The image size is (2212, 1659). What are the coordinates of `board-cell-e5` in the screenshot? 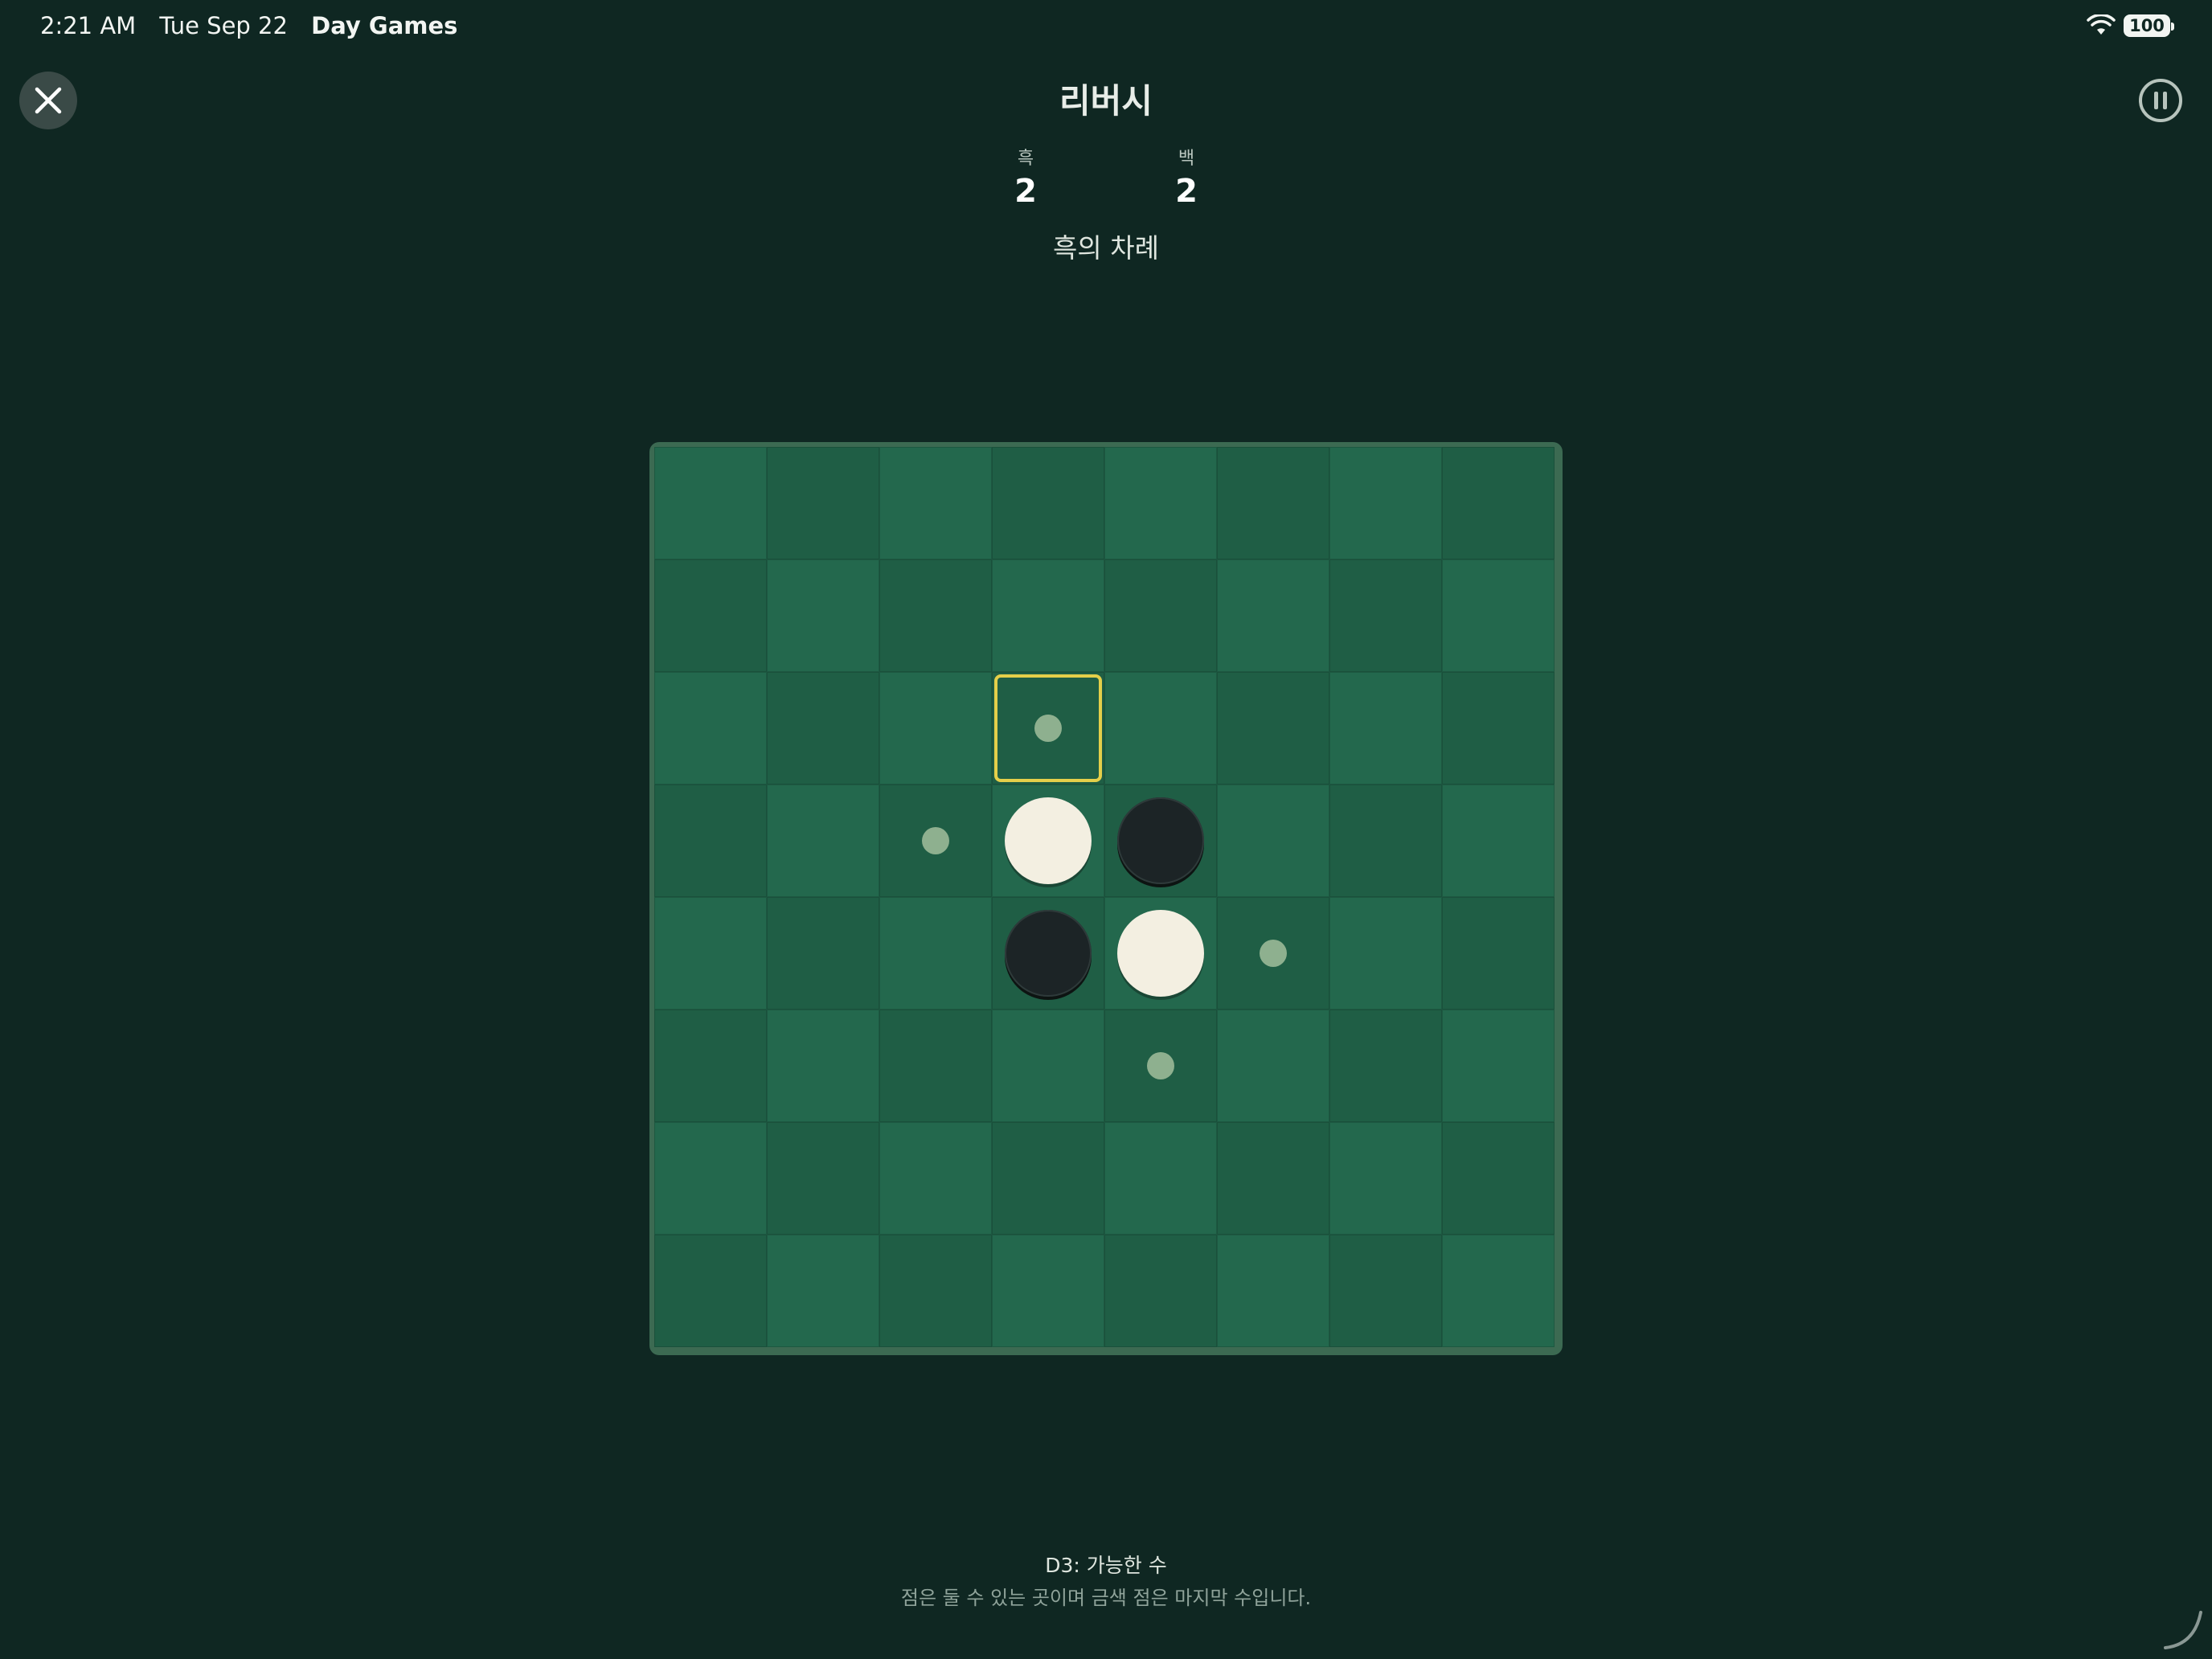 It's located at (1160, 953).